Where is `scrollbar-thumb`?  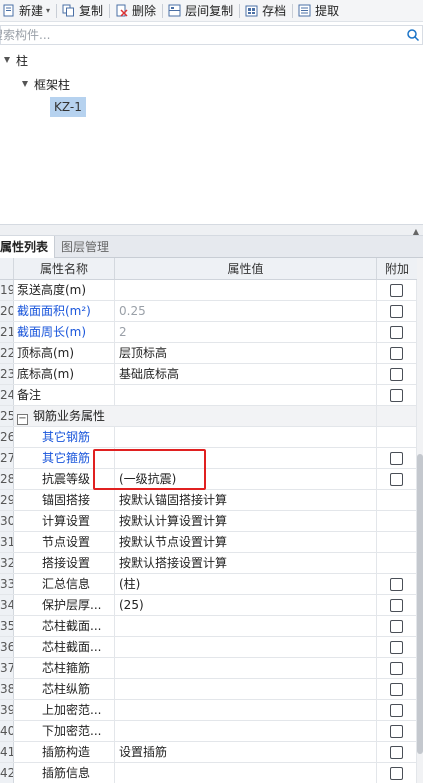
scrollbar-thumb is located at coordinates (420, 604).